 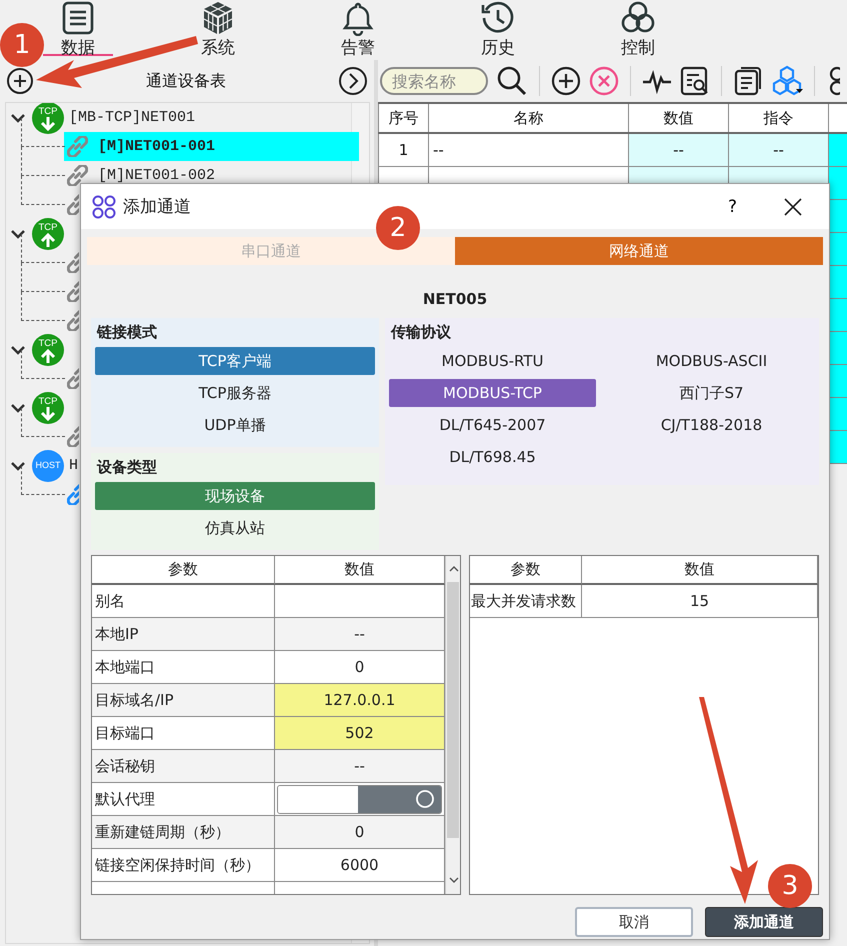 What do you see at coordinates (183, 700) in the screenshot?
I see `table-cell: 目标域名/IP` at bounding box center [183, 700].